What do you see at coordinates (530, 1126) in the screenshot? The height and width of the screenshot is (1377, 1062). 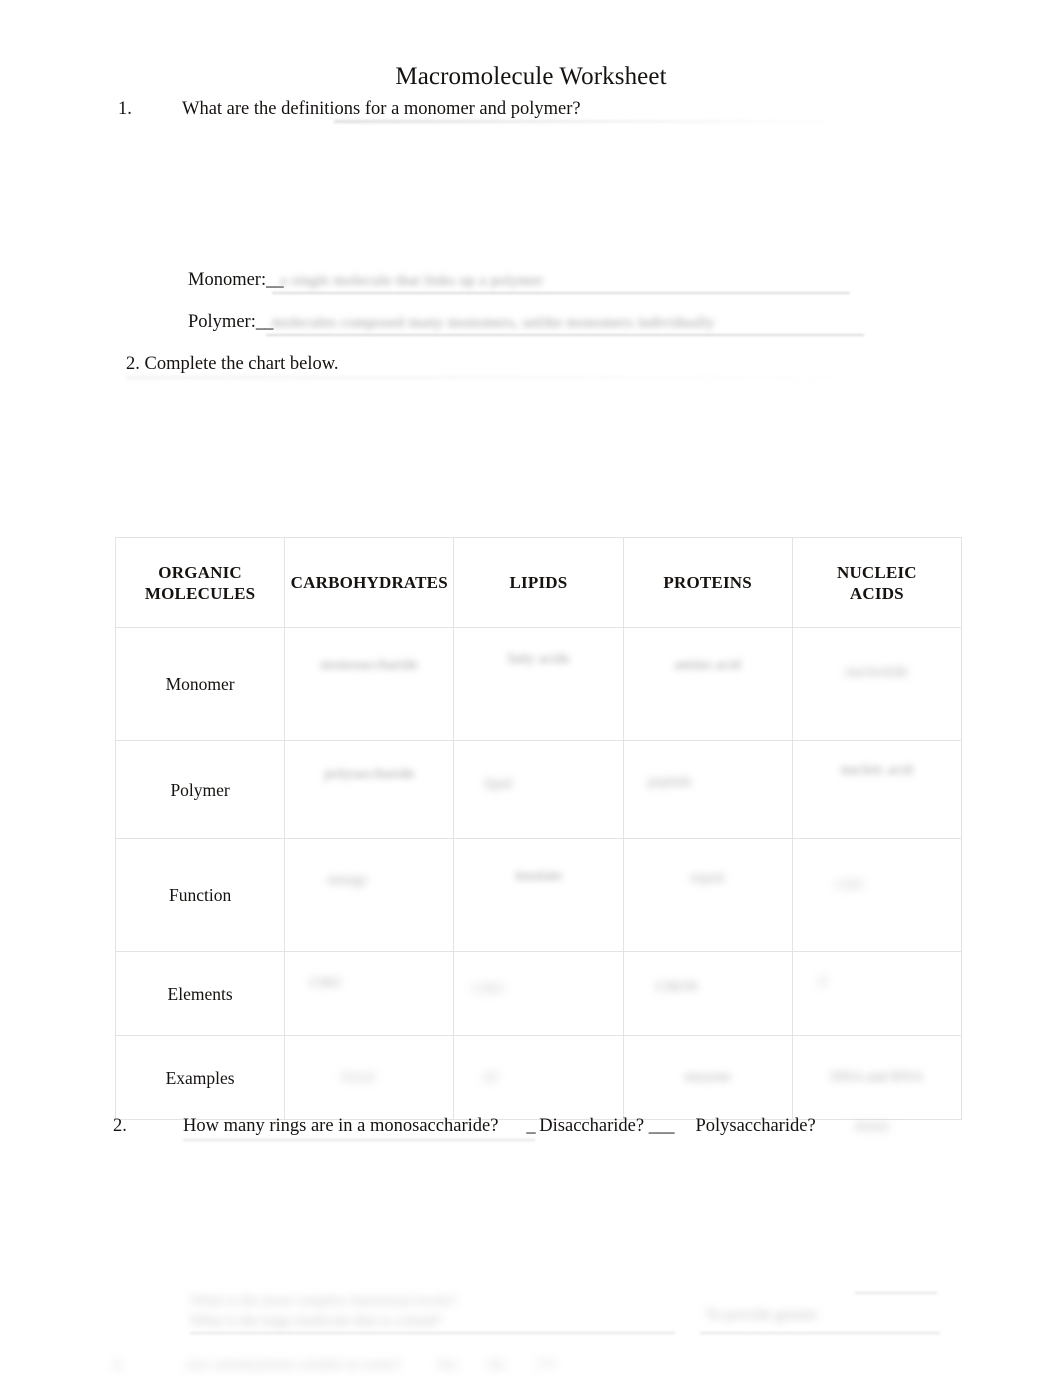 I see `question-3-blank-1: _` at bounding box center [530, 1126].